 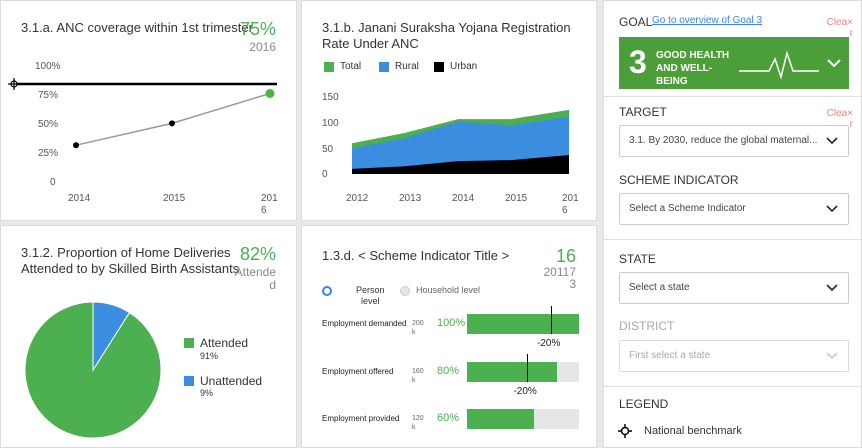 I want to click on scheme-indicator-select: Select a Scheme Indicator, so click(x=734, y=209).